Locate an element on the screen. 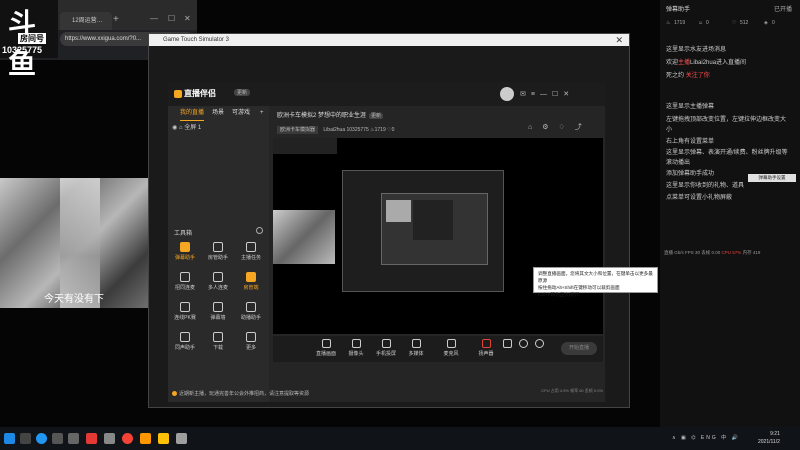 The width and height of the screenshot is (800, 450). lock-icon: ⌂ is located at coordinates (181, 128).